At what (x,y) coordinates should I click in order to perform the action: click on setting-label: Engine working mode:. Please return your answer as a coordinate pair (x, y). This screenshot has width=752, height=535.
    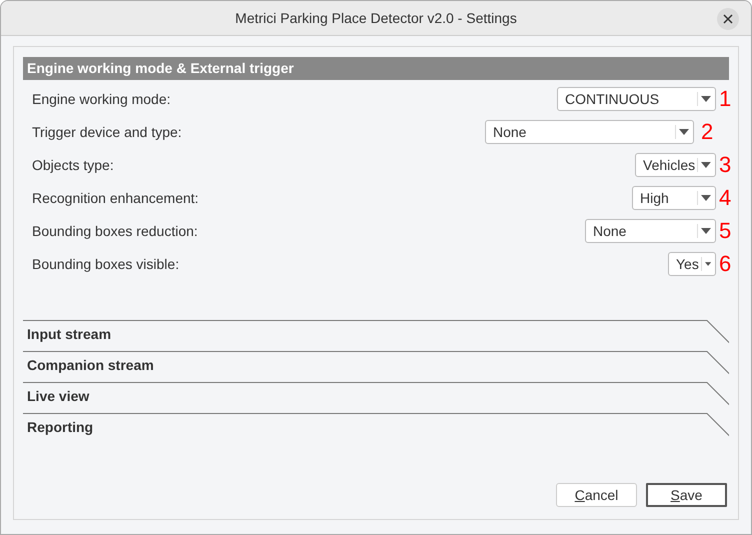
    Looking at the image, I should click on (102, 99).